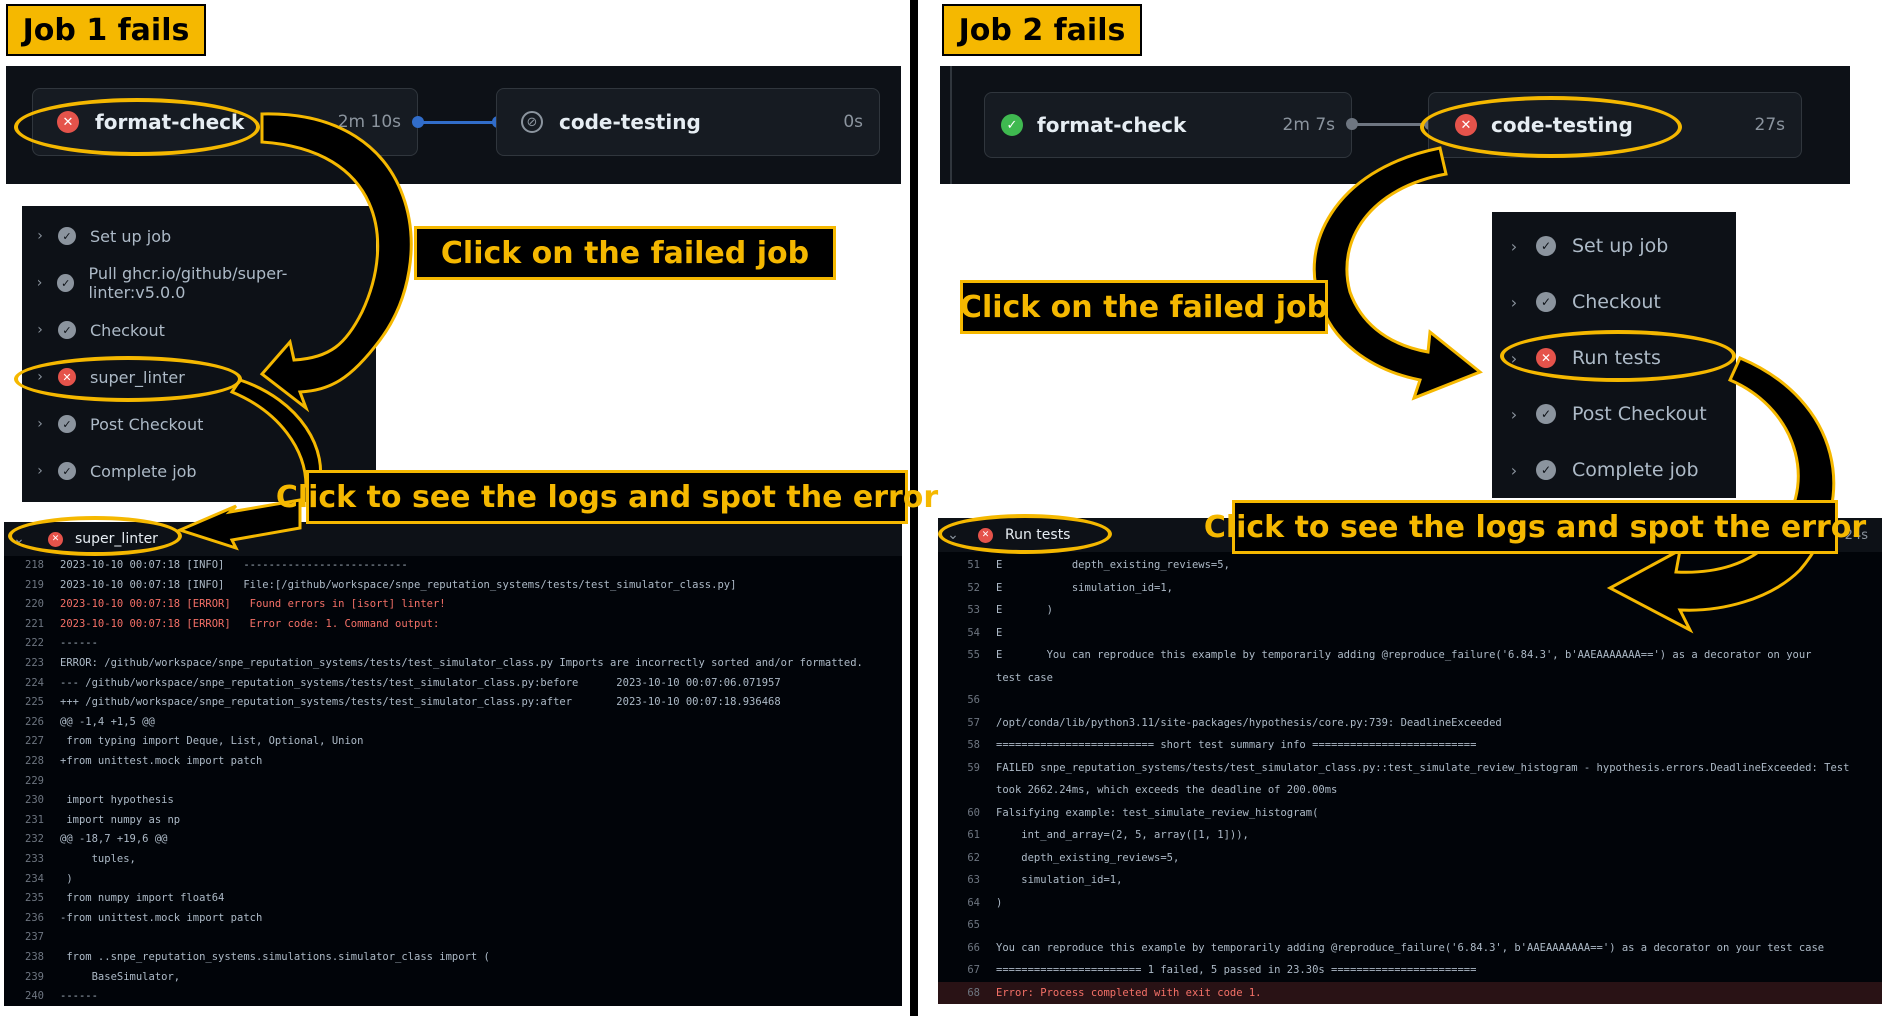 Image resolution: width=1893 pixels, height=1016 pixels. What do you see at coordinates (249, 464) in the screenshot?
I see `arrow-left-step-to-logs` at bounding box center [249, 464].